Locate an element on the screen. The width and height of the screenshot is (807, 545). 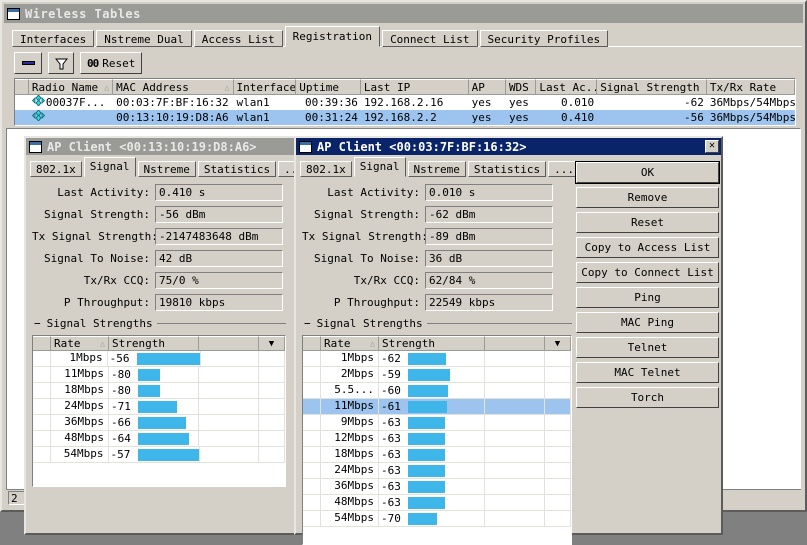
cell-strength-value: -63 is located at coordinates (391, 438).